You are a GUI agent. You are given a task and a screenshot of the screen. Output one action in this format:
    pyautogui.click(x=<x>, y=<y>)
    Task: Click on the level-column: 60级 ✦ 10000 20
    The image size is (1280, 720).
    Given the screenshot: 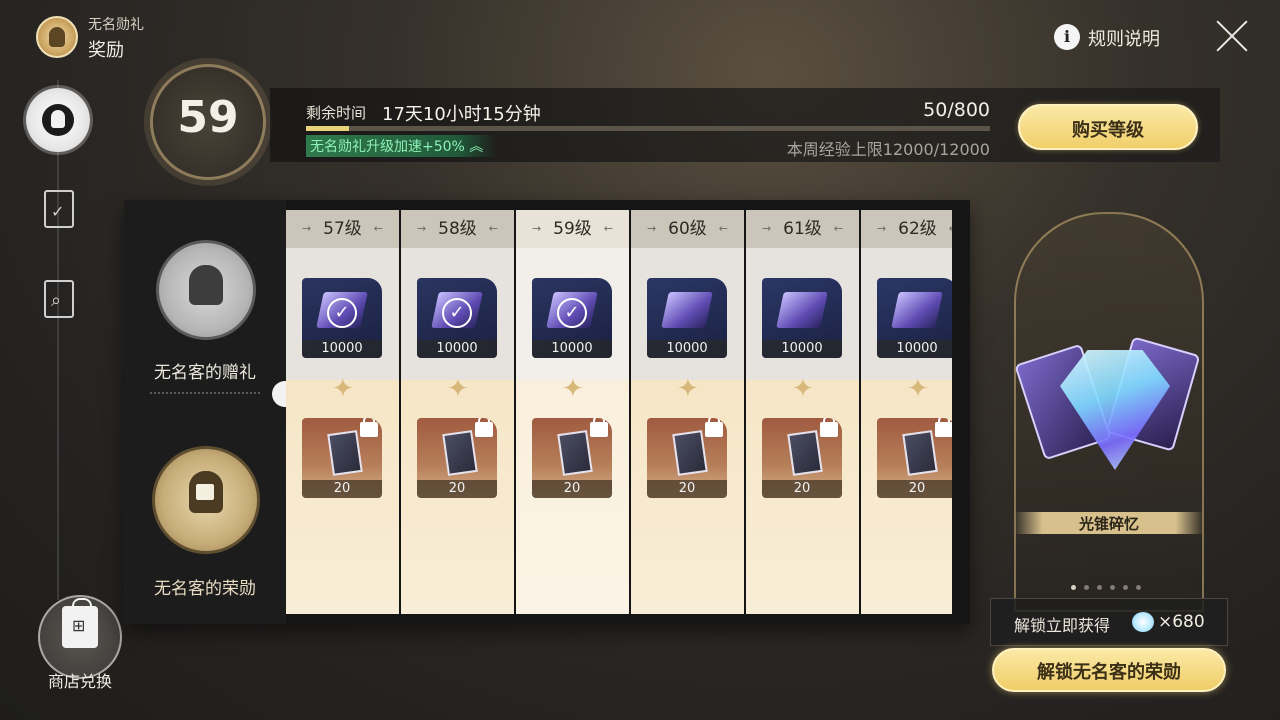 What is the action you would take?
    pyautogui.click(x=687, y=412)
    